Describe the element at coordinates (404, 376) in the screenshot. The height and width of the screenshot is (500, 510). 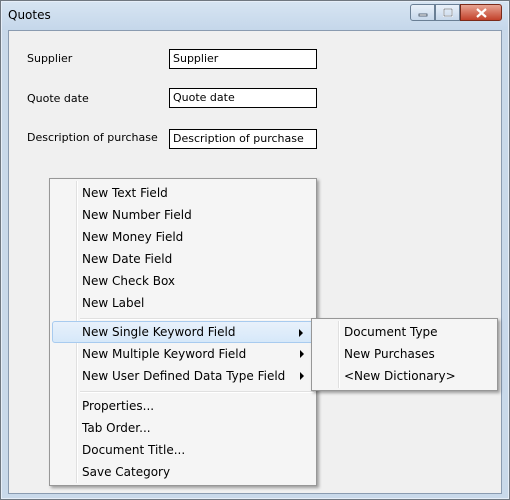
I see `submenu-item-new-dictionary: <New Dictionary>` at that location.